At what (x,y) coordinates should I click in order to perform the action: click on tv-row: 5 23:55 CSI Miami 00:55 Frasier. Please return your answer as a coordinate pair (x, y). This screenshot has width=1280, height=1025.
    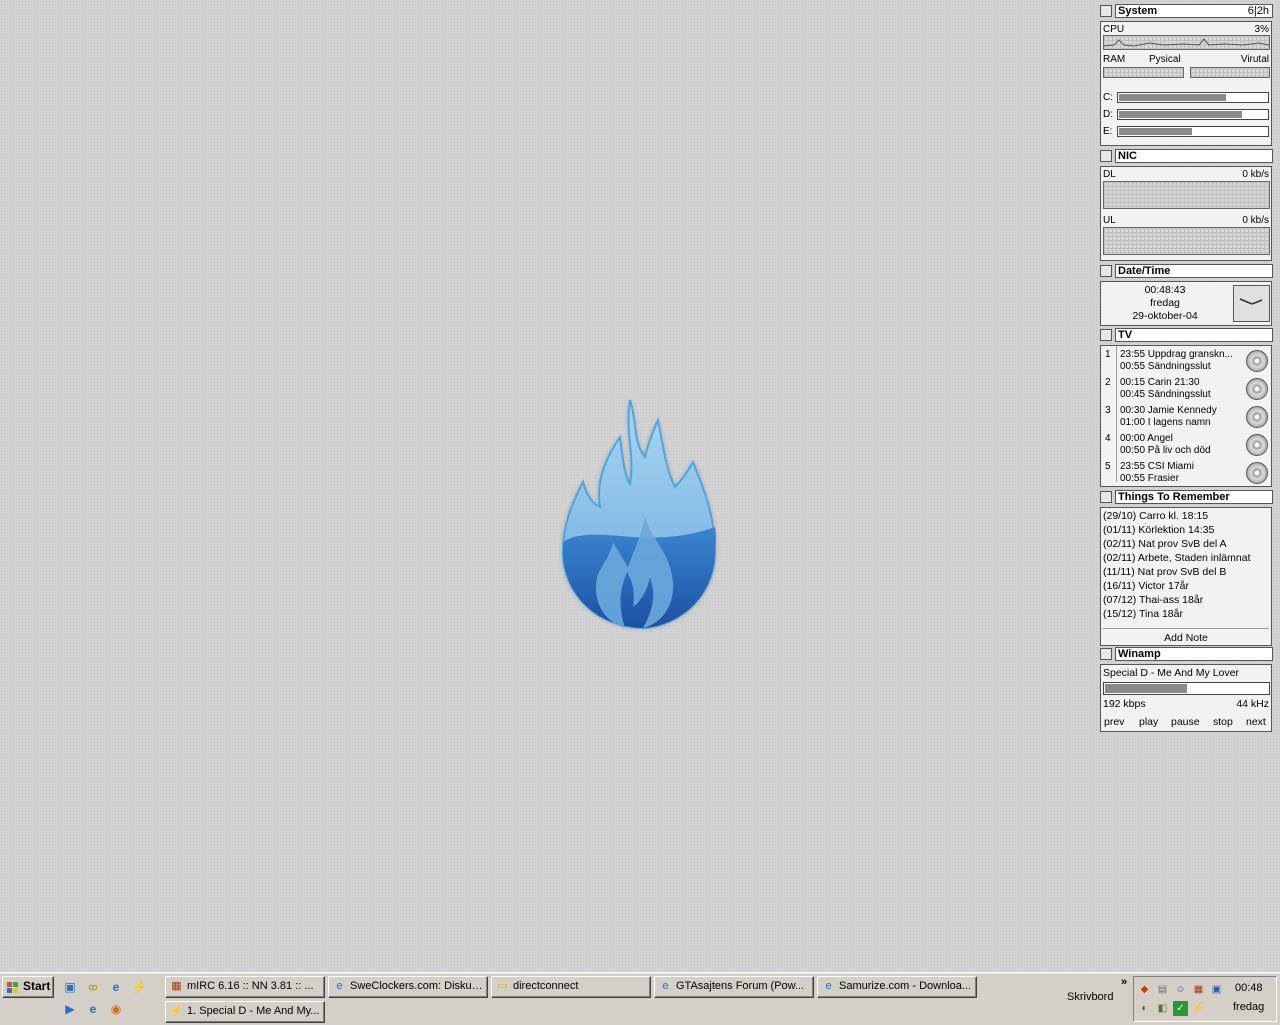
    Looking at the image, I should click on (1186, 474).